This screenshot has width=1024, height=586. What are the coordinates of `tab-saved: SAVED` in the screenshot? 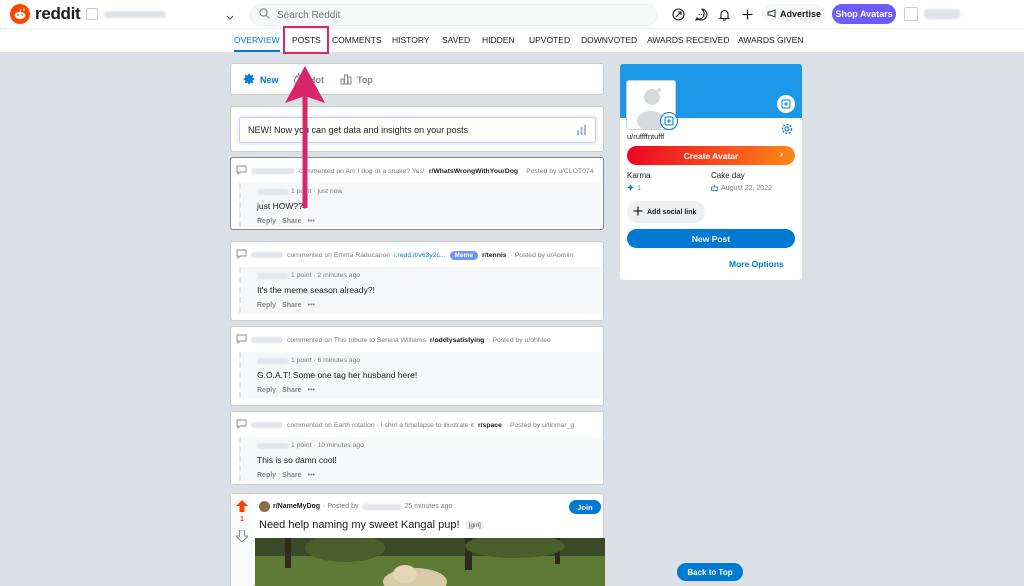 It's located at (456, 40).